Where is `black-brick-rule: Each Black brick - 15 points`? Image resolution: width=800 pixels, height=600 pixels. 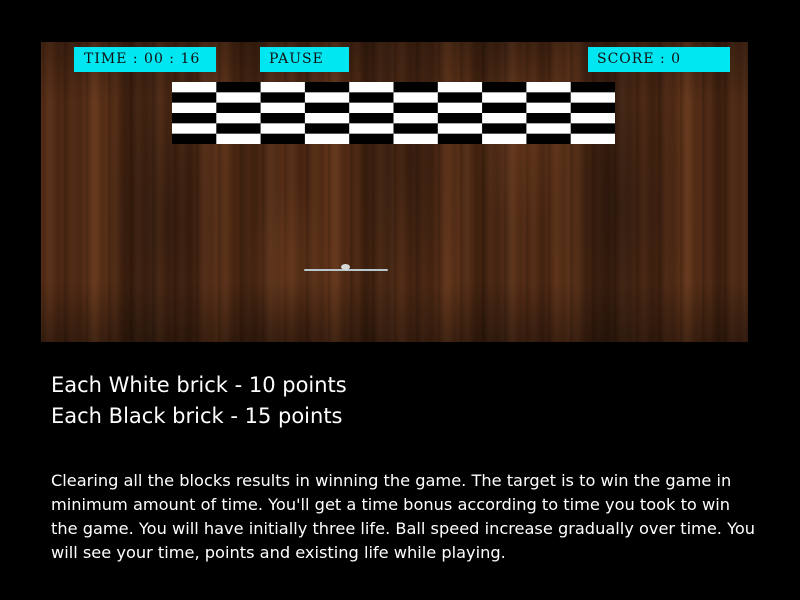
black-brick-rule: Each Black brick - 15 points is located at coordinates (197, 416).